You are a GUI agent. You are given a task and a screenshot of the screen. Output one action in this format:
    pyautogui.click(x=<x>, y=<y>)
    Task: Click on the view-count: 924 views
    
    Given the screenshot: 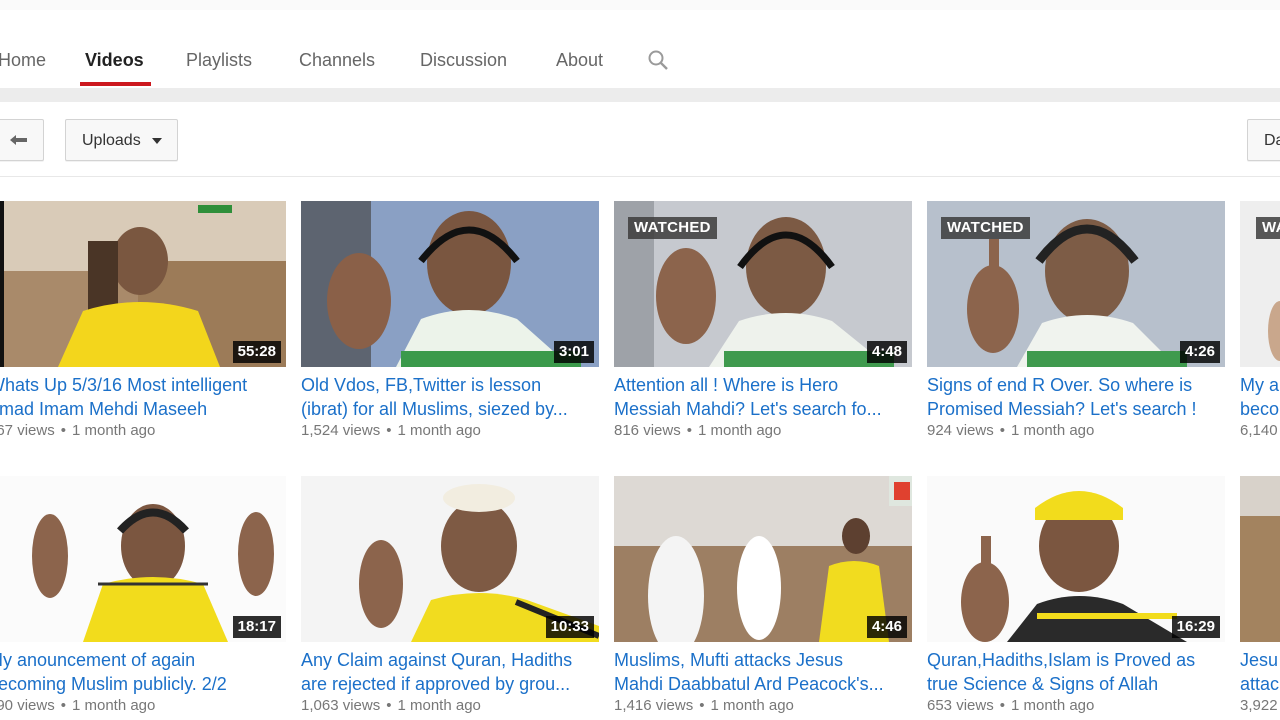 What is the action you would take?
    pyautogui.click(x=960, y=430)
    